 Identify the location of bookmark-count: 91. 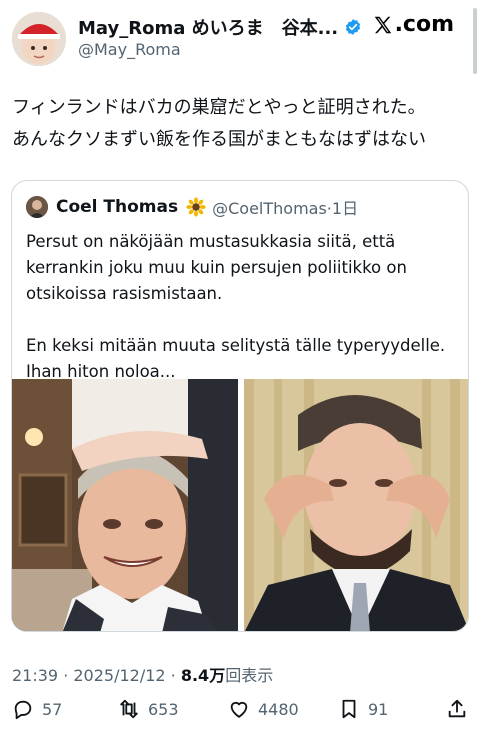
(378, 709).